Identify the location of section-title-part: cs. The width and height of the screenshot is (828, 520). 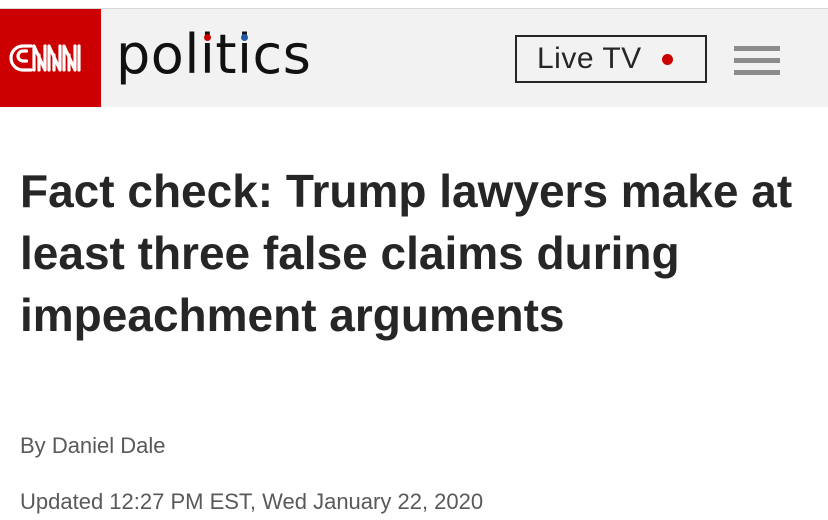
(282, 54).